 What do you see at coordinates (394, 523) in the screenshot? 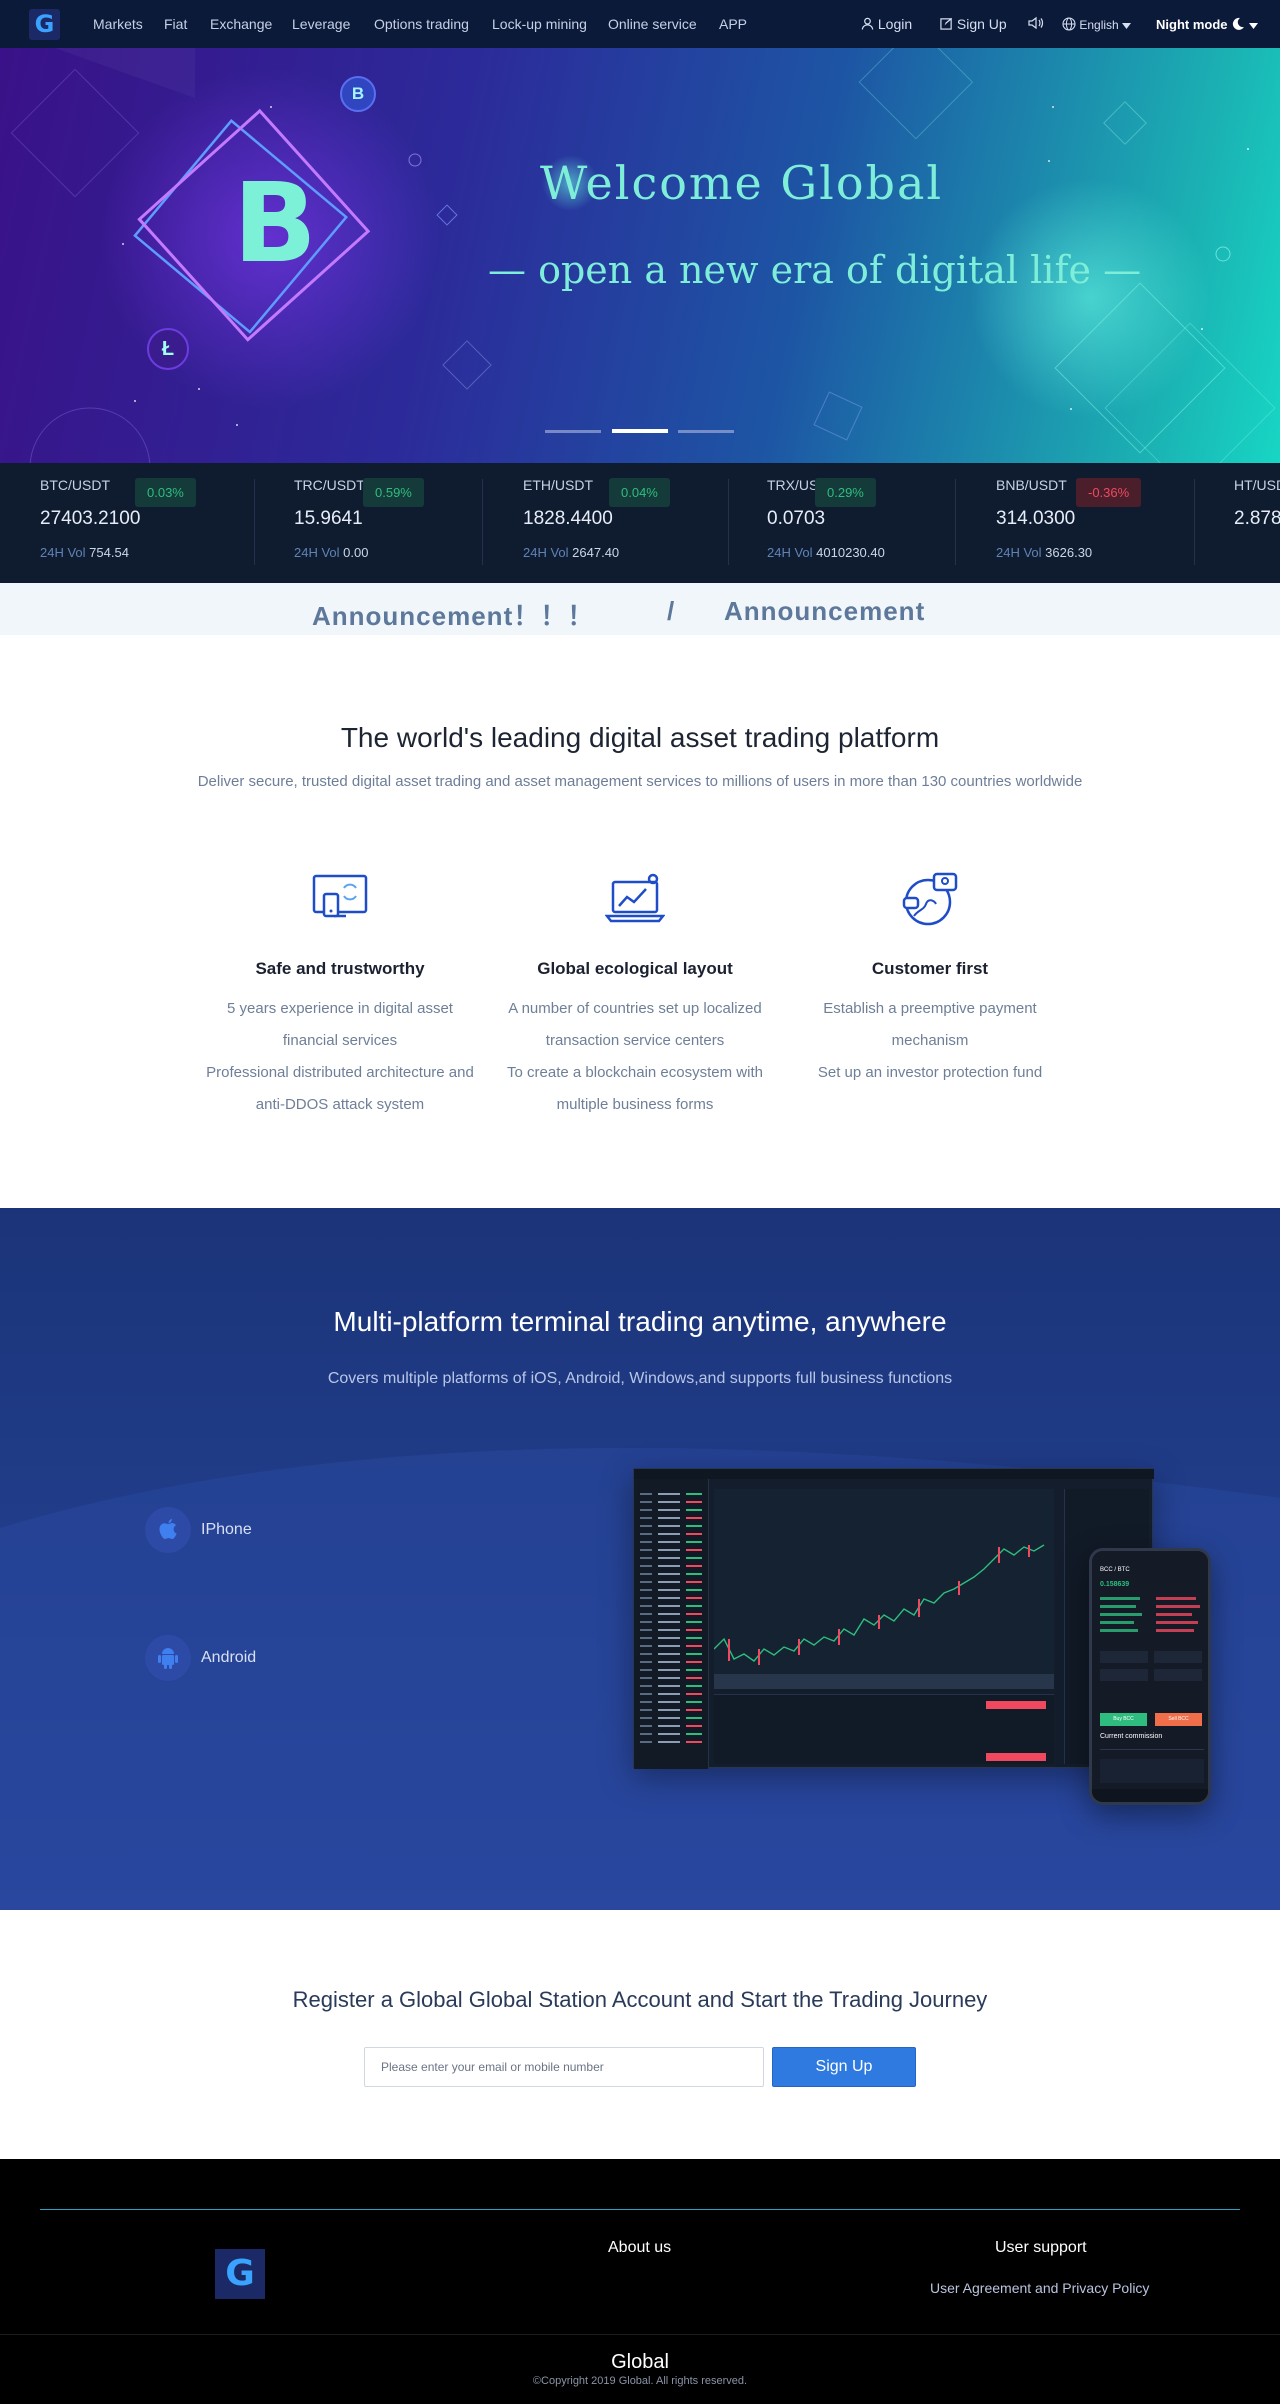
I see `ticker-item: TRC/USDT 0.59% 15.9641 24H Vol 0.00` at bounding box center [394, 523].